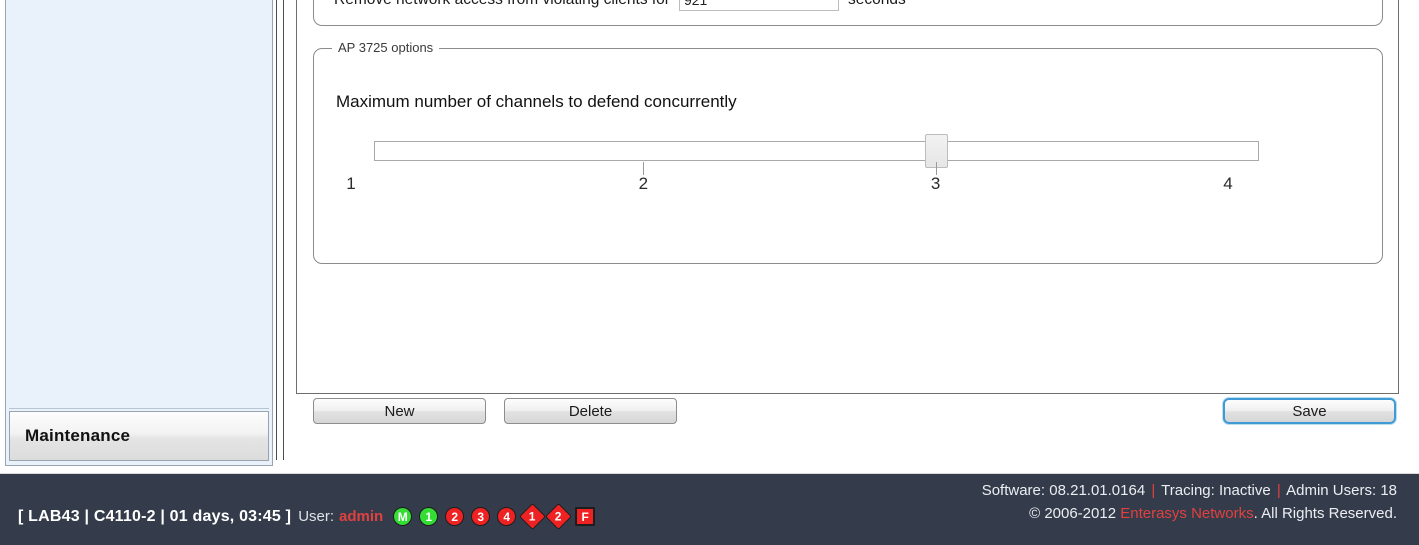 This screenshot has width=1419, height=545. I want to click on ap-options-legend: AP 3725 options, so click(386, 47).